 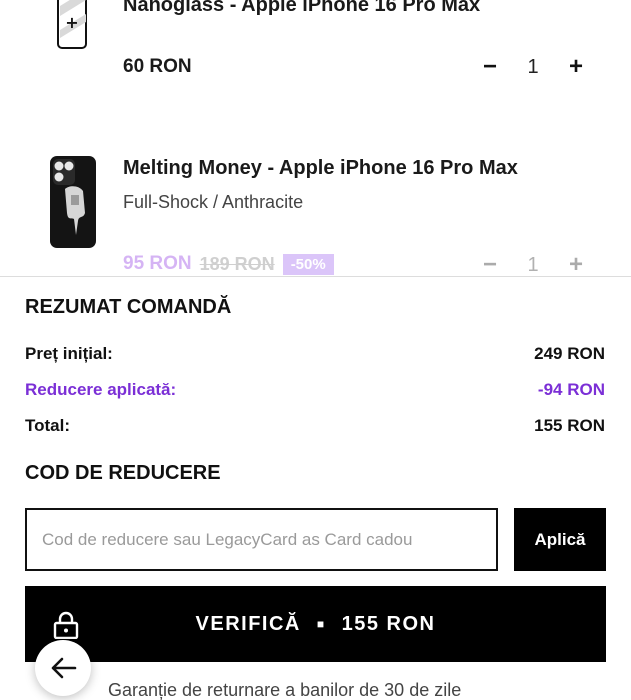 I want to click on arrow-left-icon, so click(x=64, y=668).